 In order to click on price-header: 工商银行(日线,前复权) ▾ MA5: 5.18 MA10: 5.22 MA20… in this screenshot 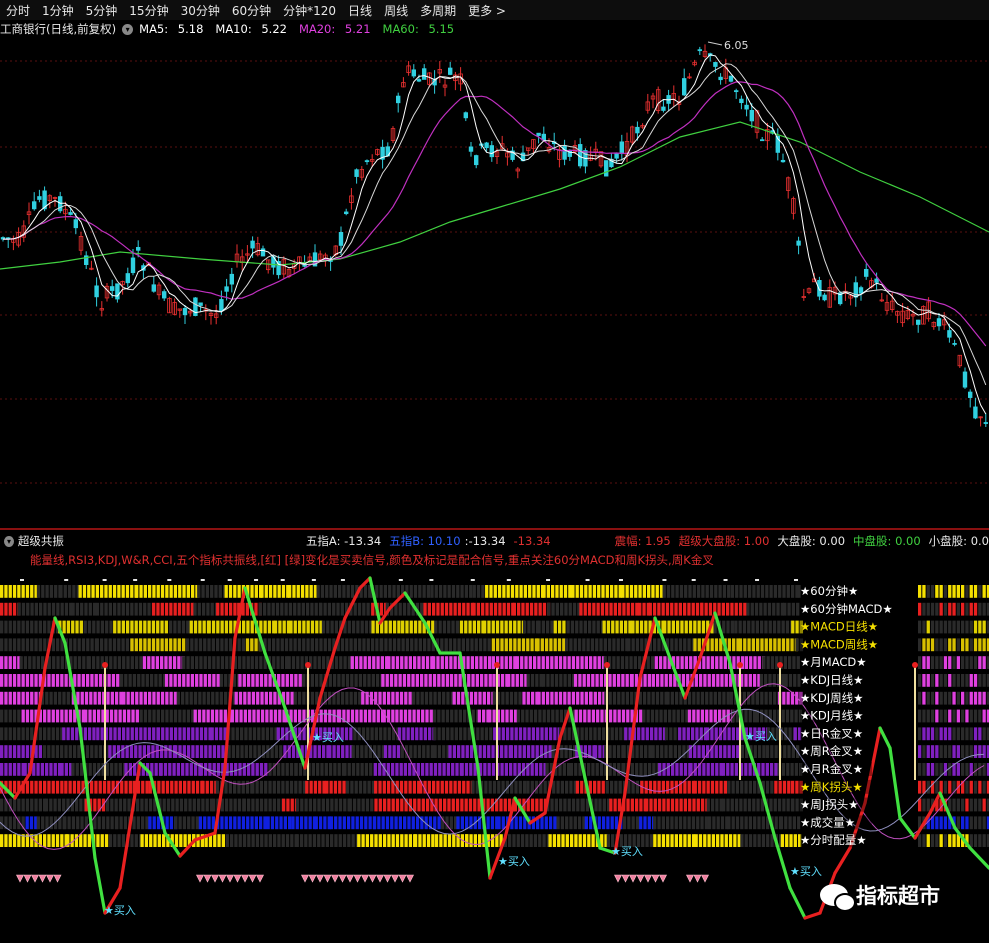, I will do `click(494, 29)`.